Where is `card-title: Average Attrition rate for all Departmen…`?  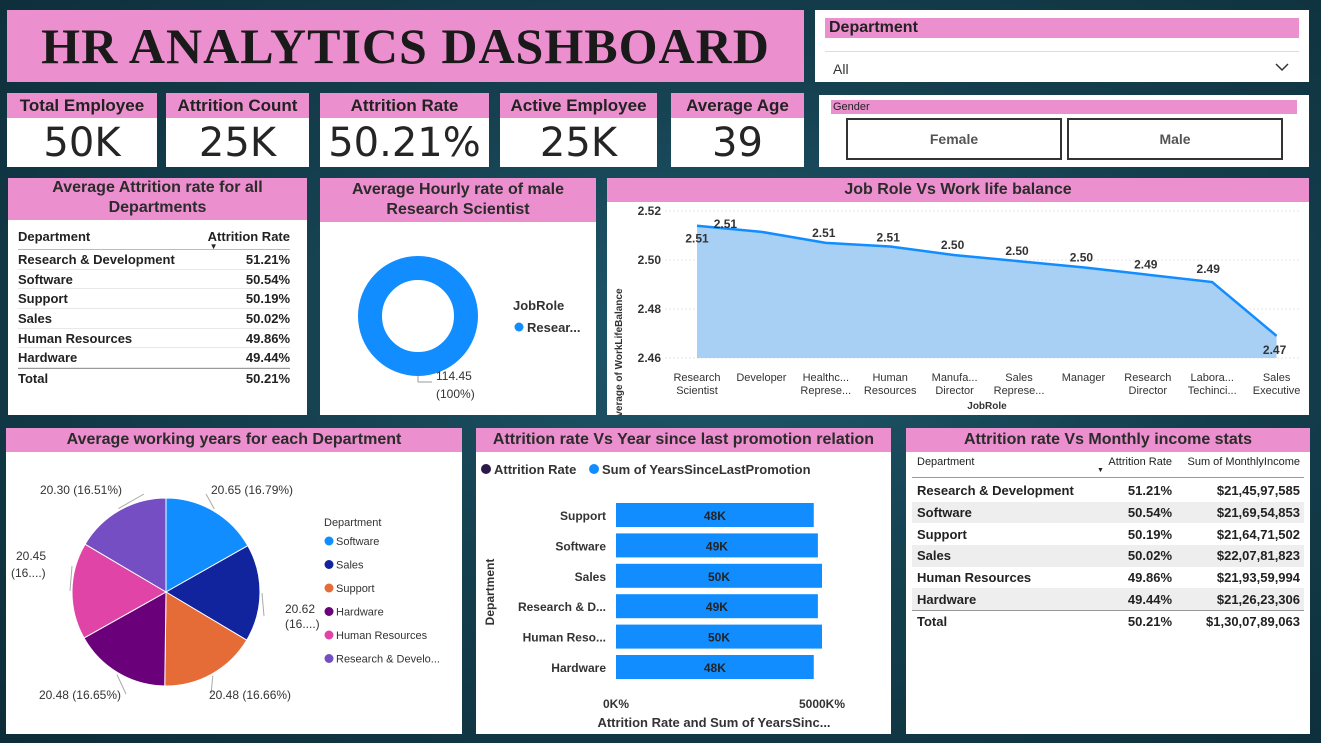 card-title: Average Attrition rate for all Departmen… is located at coordinates (157, 199).